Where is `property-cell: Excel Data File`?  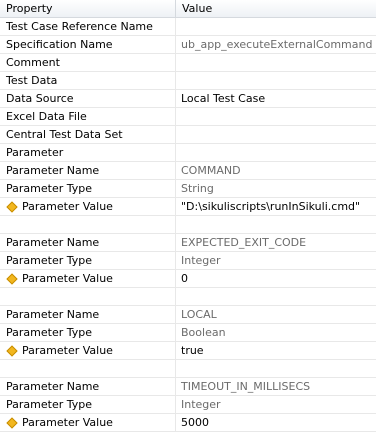
property-cell: Excel Data File is located at coordinates (88, 116).